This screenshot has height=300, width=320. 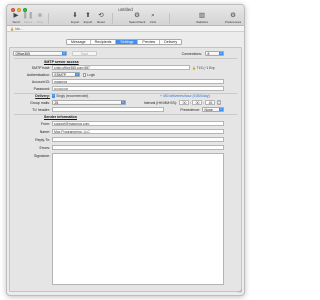 What do you see at coordinates (104, 42) in the screenshot?
I see `tab-recipients: Recipients` at bounding box center [104, 42].